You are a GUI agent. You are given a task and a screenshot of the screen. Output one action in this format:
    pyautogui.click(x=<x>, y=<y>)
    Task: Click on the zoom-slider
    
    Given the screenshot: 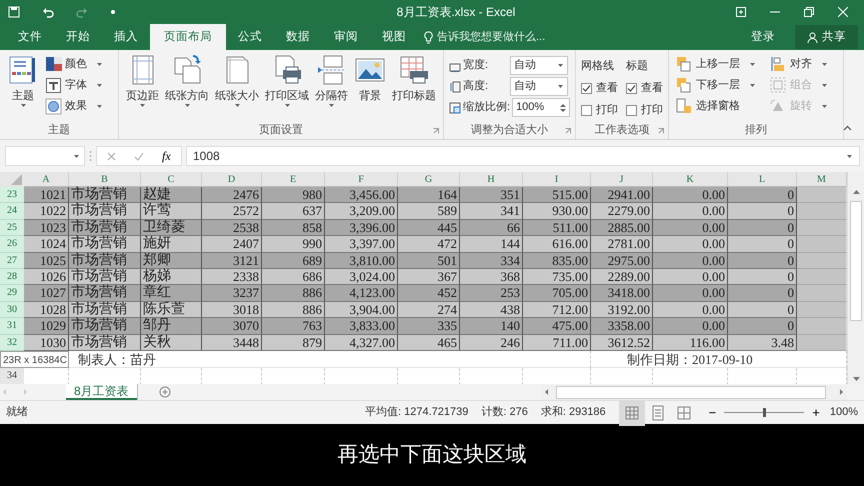 What is the action you would take?
    pyautogui.click(x=764, y=412)
    